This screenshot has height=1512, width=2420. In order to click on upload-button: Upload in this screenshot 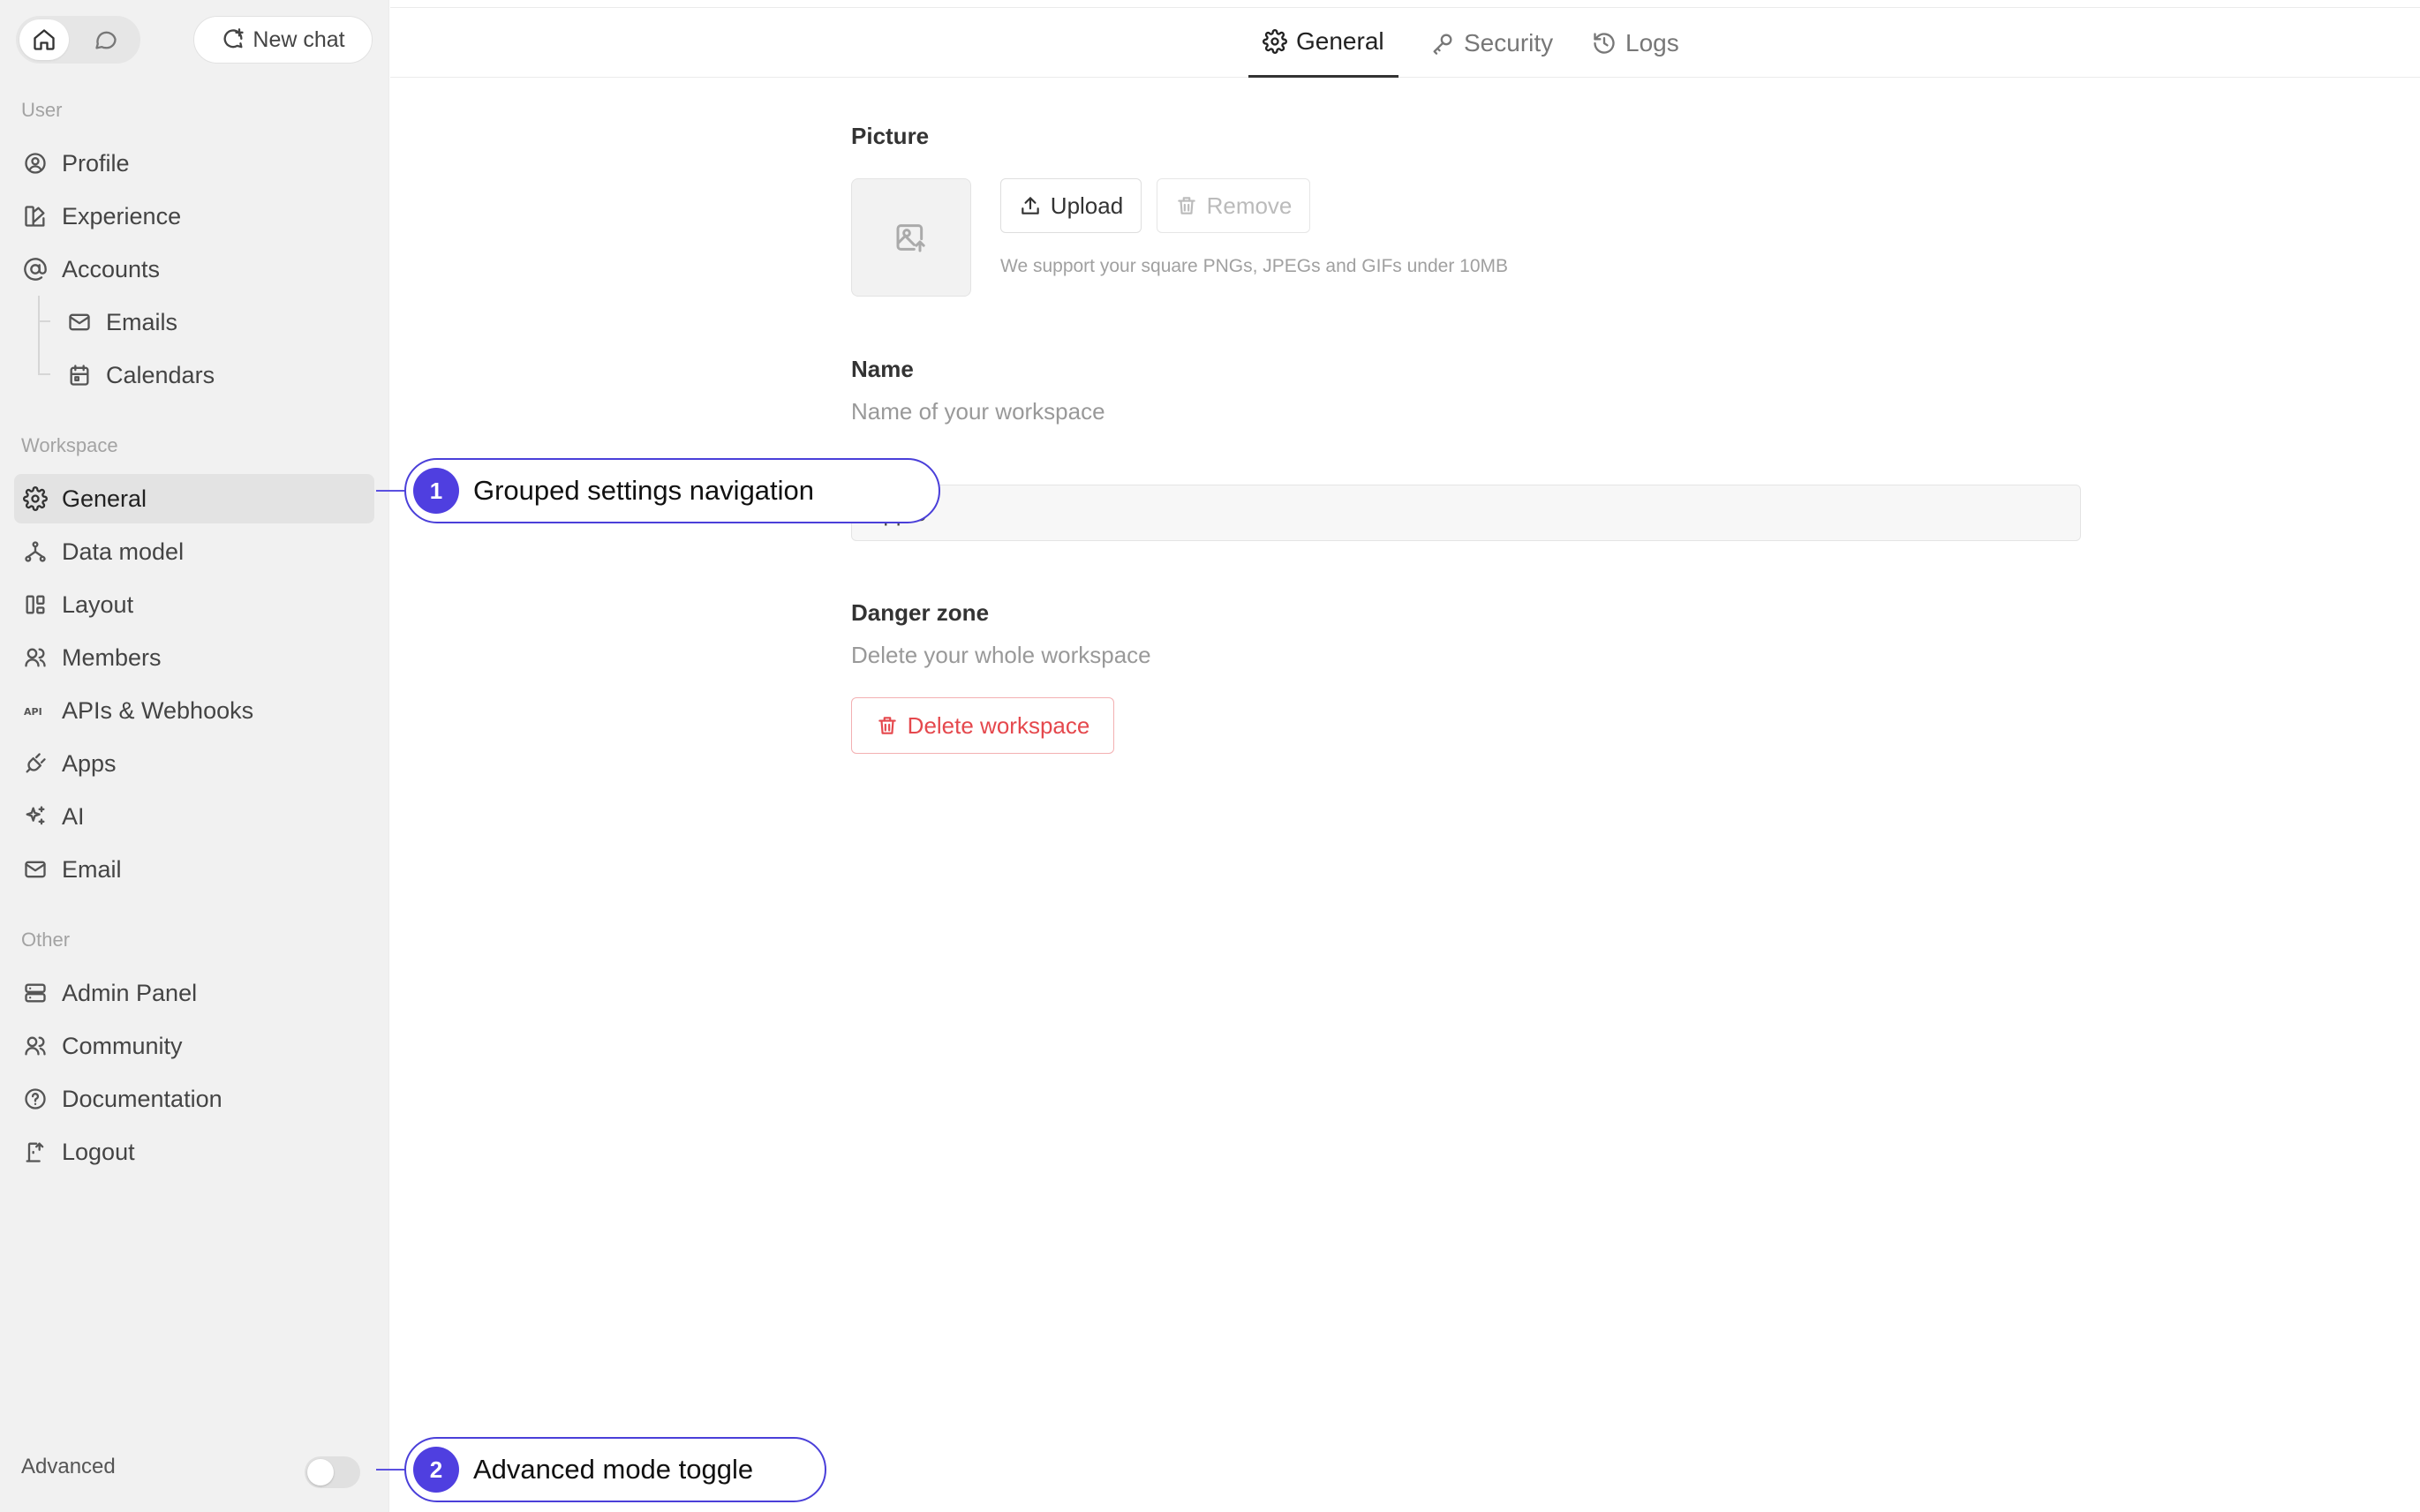, I will do `click(1071, 205)`.